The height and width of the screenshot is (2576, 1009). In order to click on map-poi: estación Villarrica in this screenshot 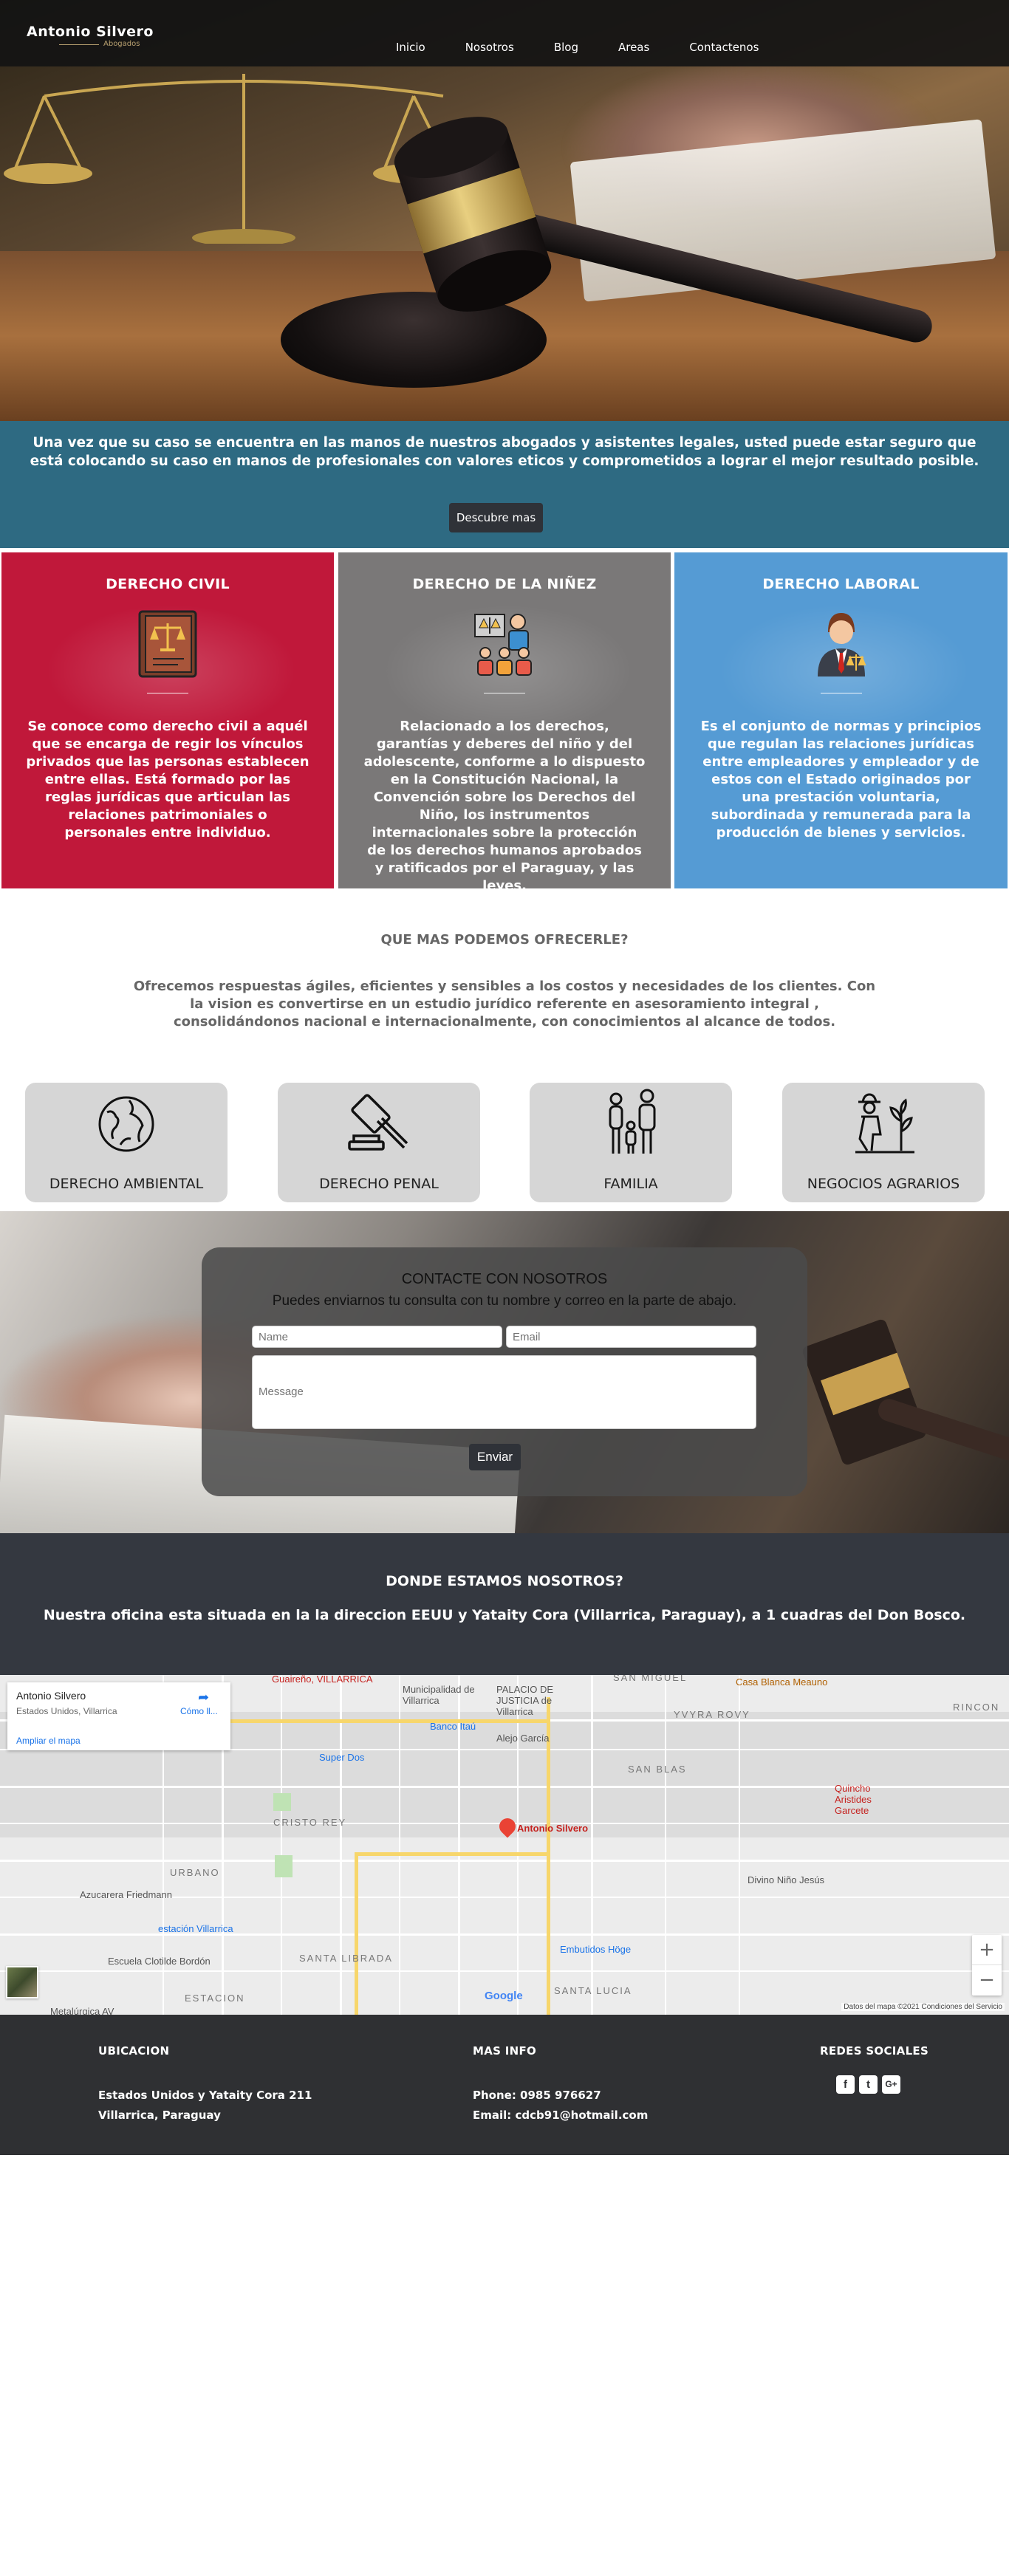, I will do `click(195, 1928)`.